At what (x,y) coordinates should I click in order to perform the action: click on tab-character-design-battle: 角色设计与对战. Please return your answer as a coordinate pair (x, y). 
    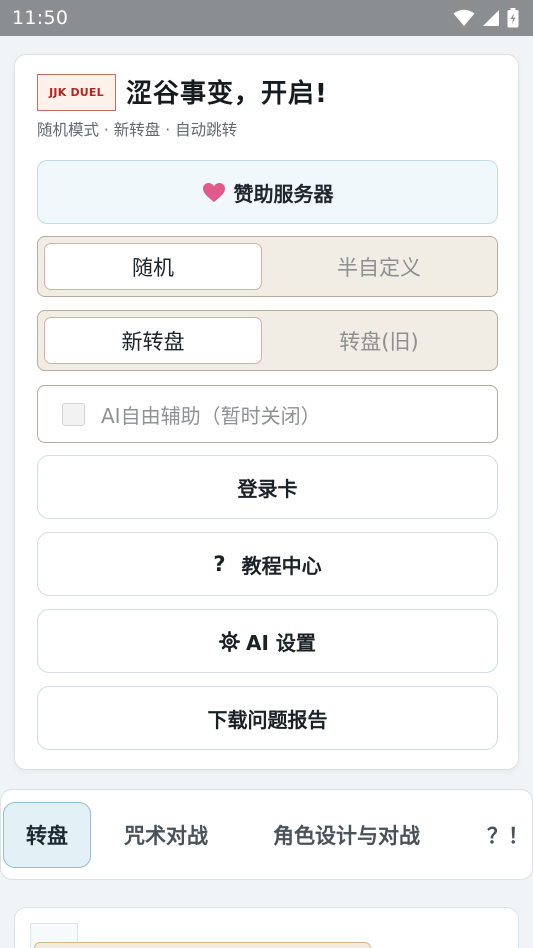
    Looking at the image, I should click on (346, 835).